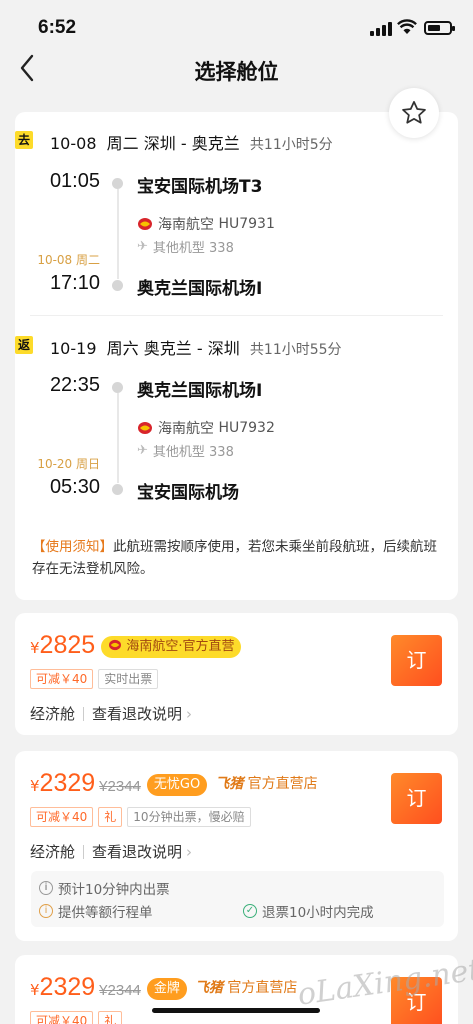 The width and height of the screenshot is (473, 1024). I want to click on inbound-carrier: 海南航空 HU7932, so click(206, 428).